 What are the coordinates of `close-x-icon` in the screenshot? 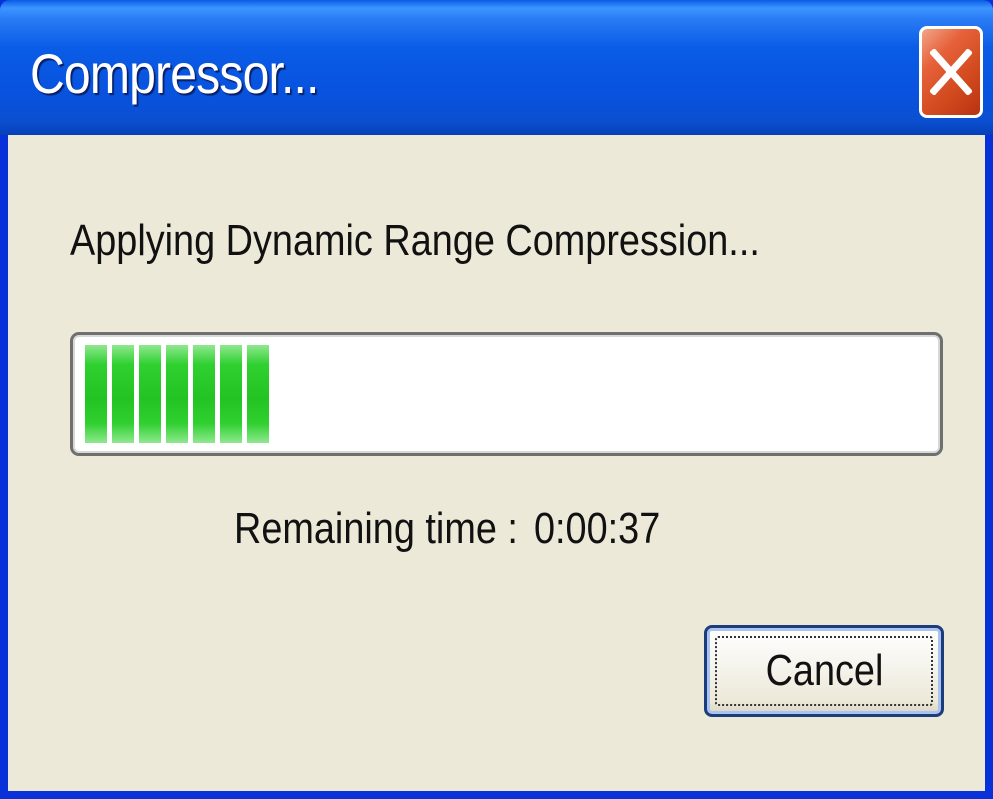 It's located at (951, 72).